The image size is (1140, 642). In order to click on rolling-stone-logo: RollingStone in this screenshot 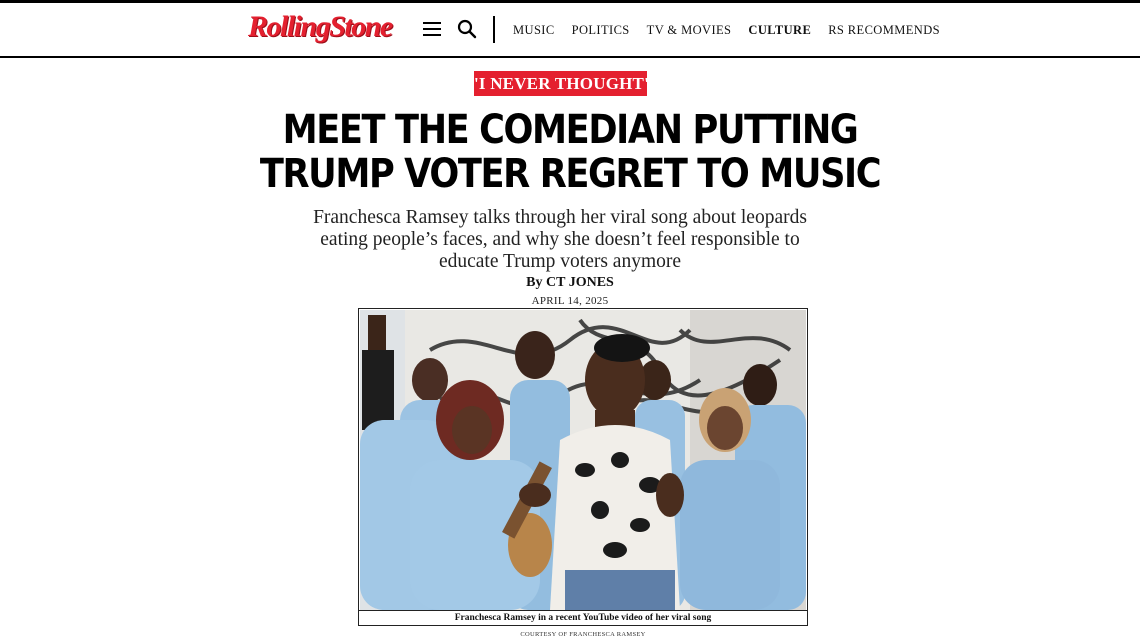, I will do `click(320, 27)`.